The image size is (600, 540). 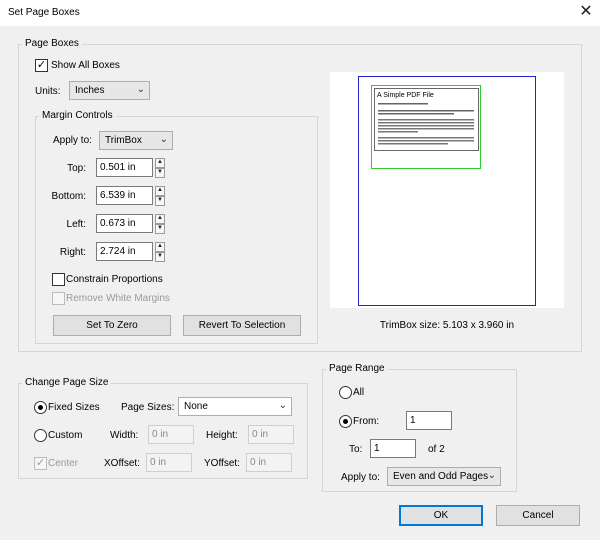 I want to click on set-to-zero-button: Set To Zero, so click(x=112, y=325).